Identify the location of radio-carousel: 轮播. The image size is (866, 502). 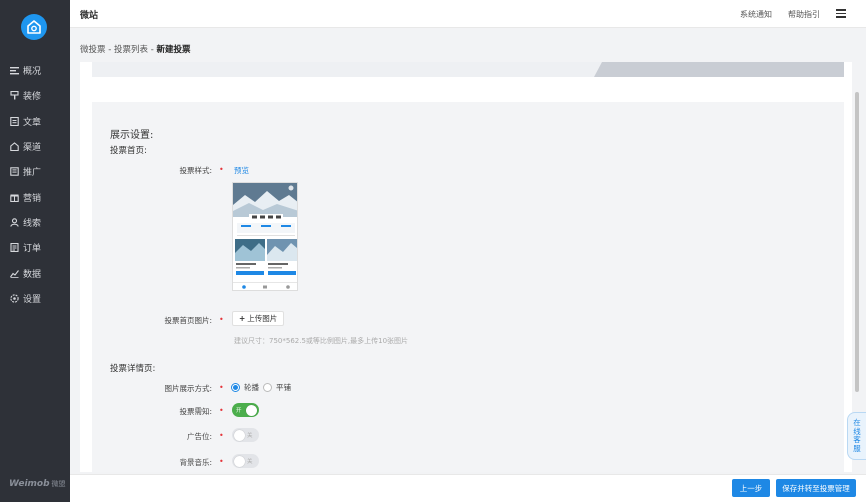
(245, 387).